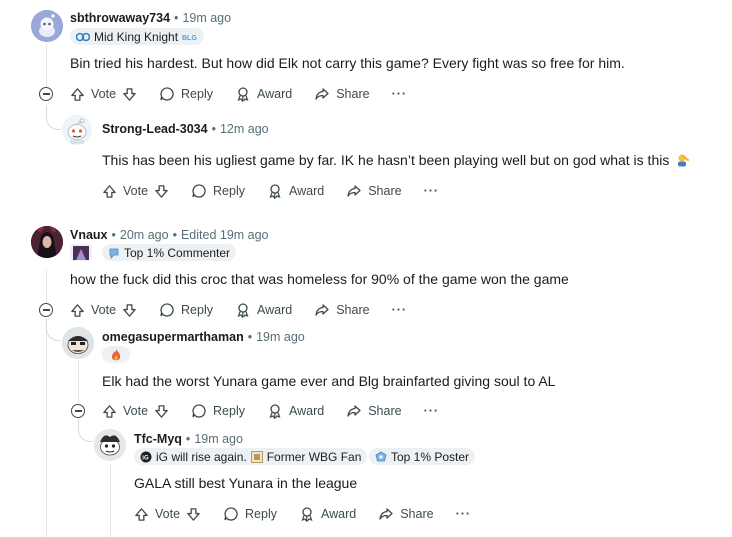 This screenshot has height=537, width=732. I want to click on svg-text: iG, so click(145, 458).